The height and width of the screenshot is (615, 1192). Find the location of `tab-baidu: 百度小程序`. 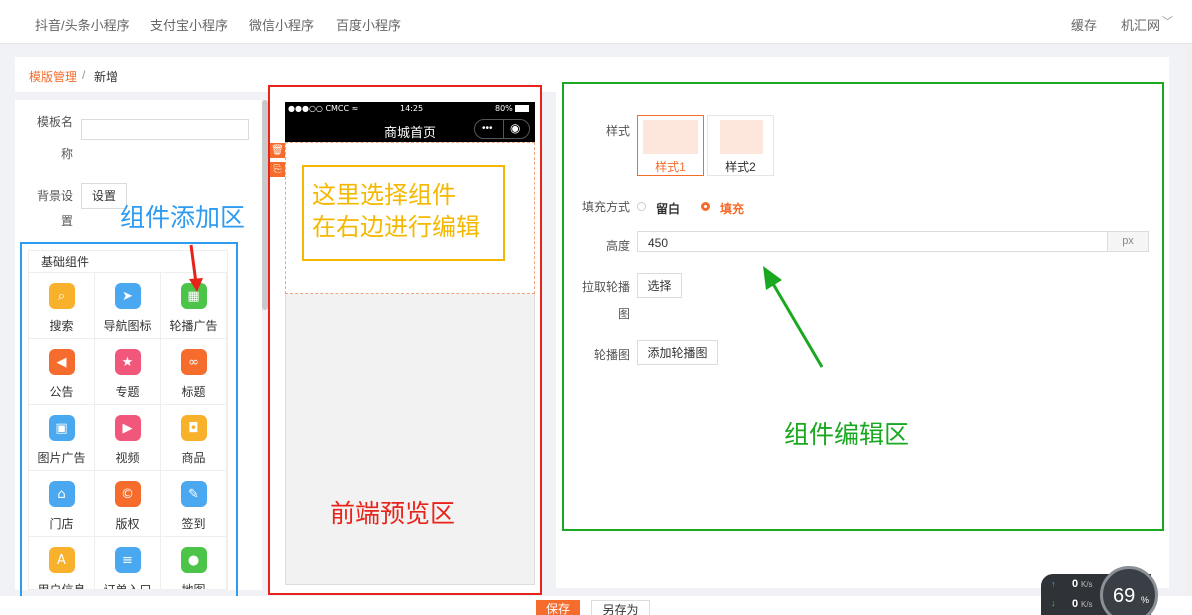

tab-baidu: 百度小程序 is located at coordinates (368, 24).